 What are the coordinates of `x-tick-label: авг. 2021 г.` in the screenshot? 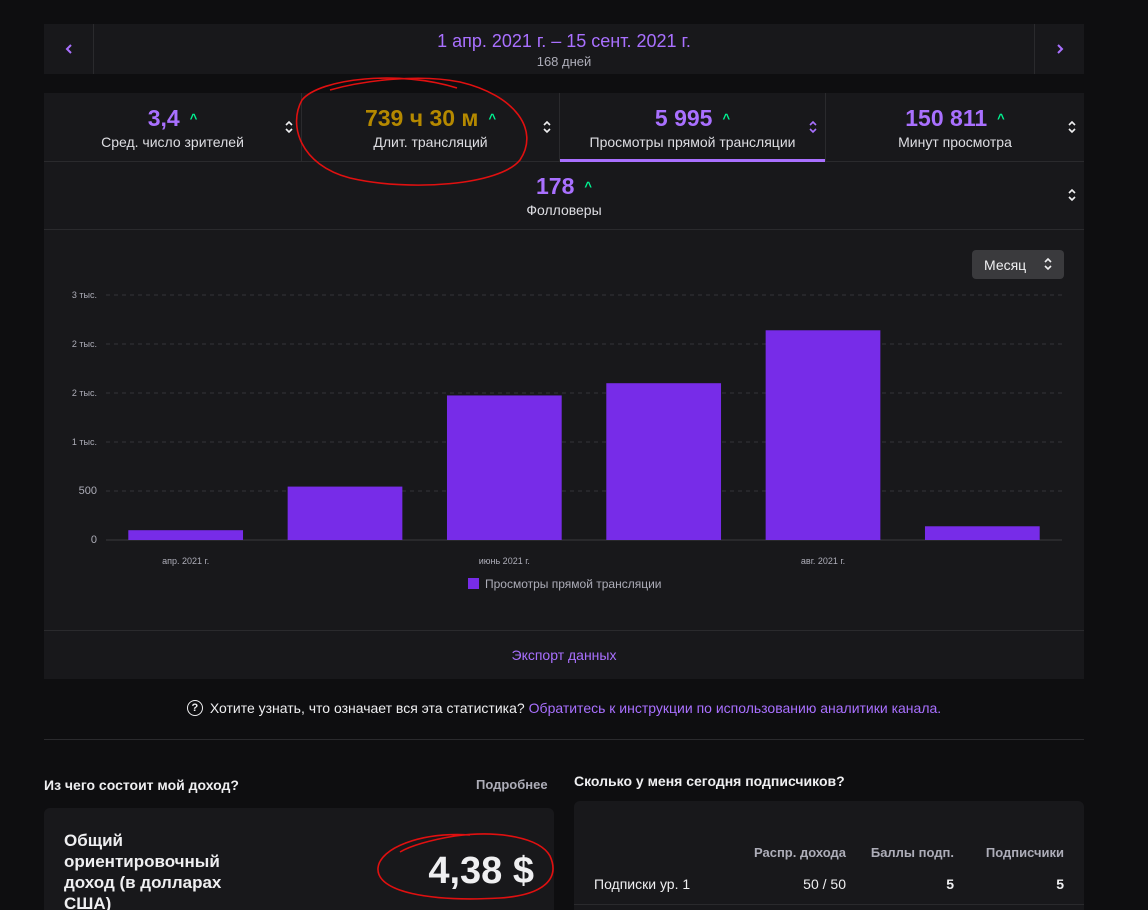 It's located at (823, 561).